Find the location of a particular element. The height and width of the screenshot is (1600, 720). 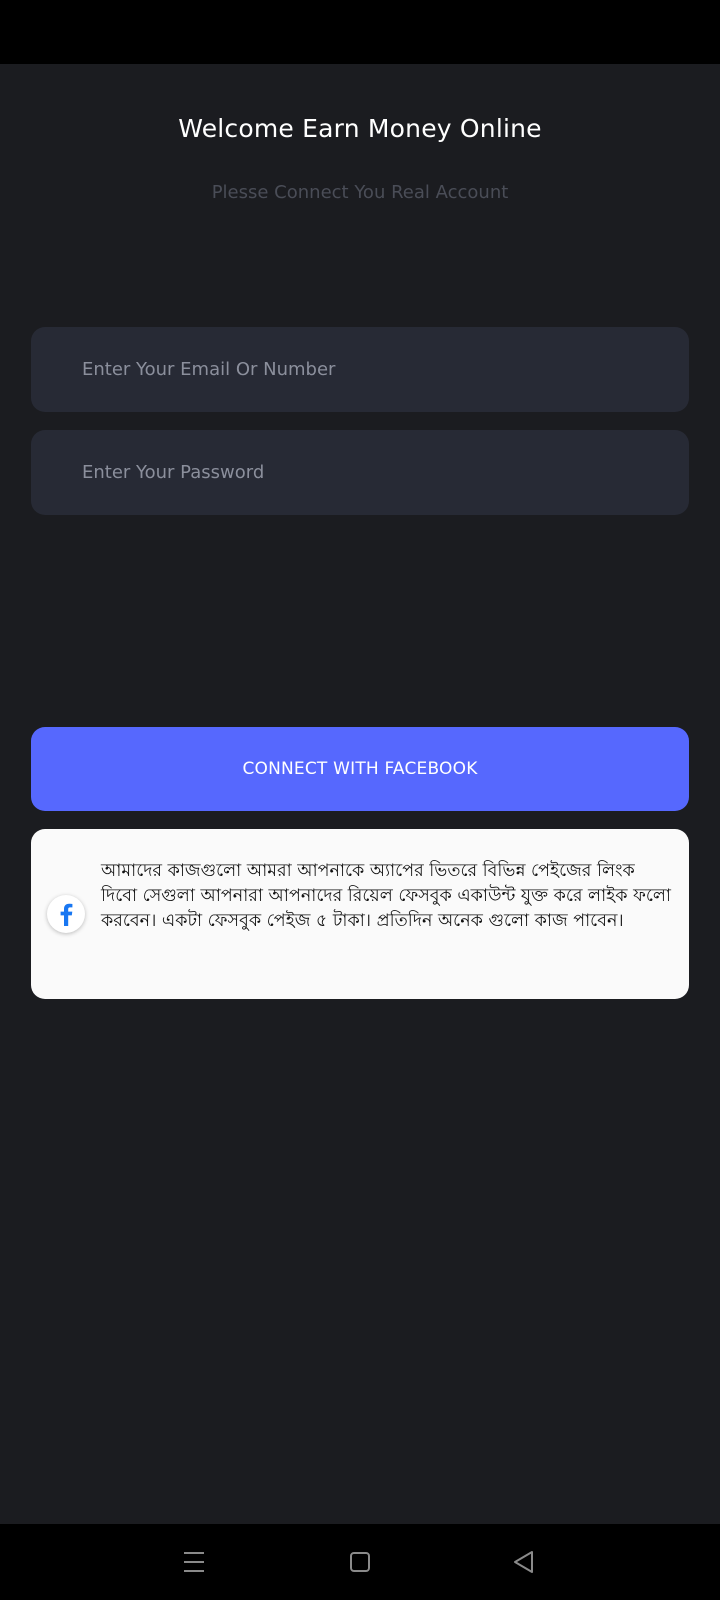

page-subtitle: Plesse Connect You Real Account is located at coordinates (360, 192).